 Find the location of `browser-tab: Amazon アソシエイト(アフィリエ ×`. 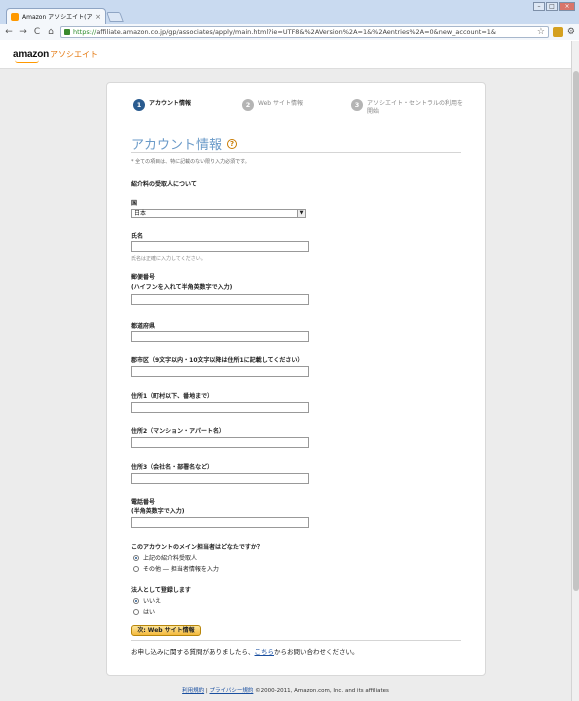

browser-tab: Amazon アソシエイト(アフィリエ × is located at coordinates (56, 16).